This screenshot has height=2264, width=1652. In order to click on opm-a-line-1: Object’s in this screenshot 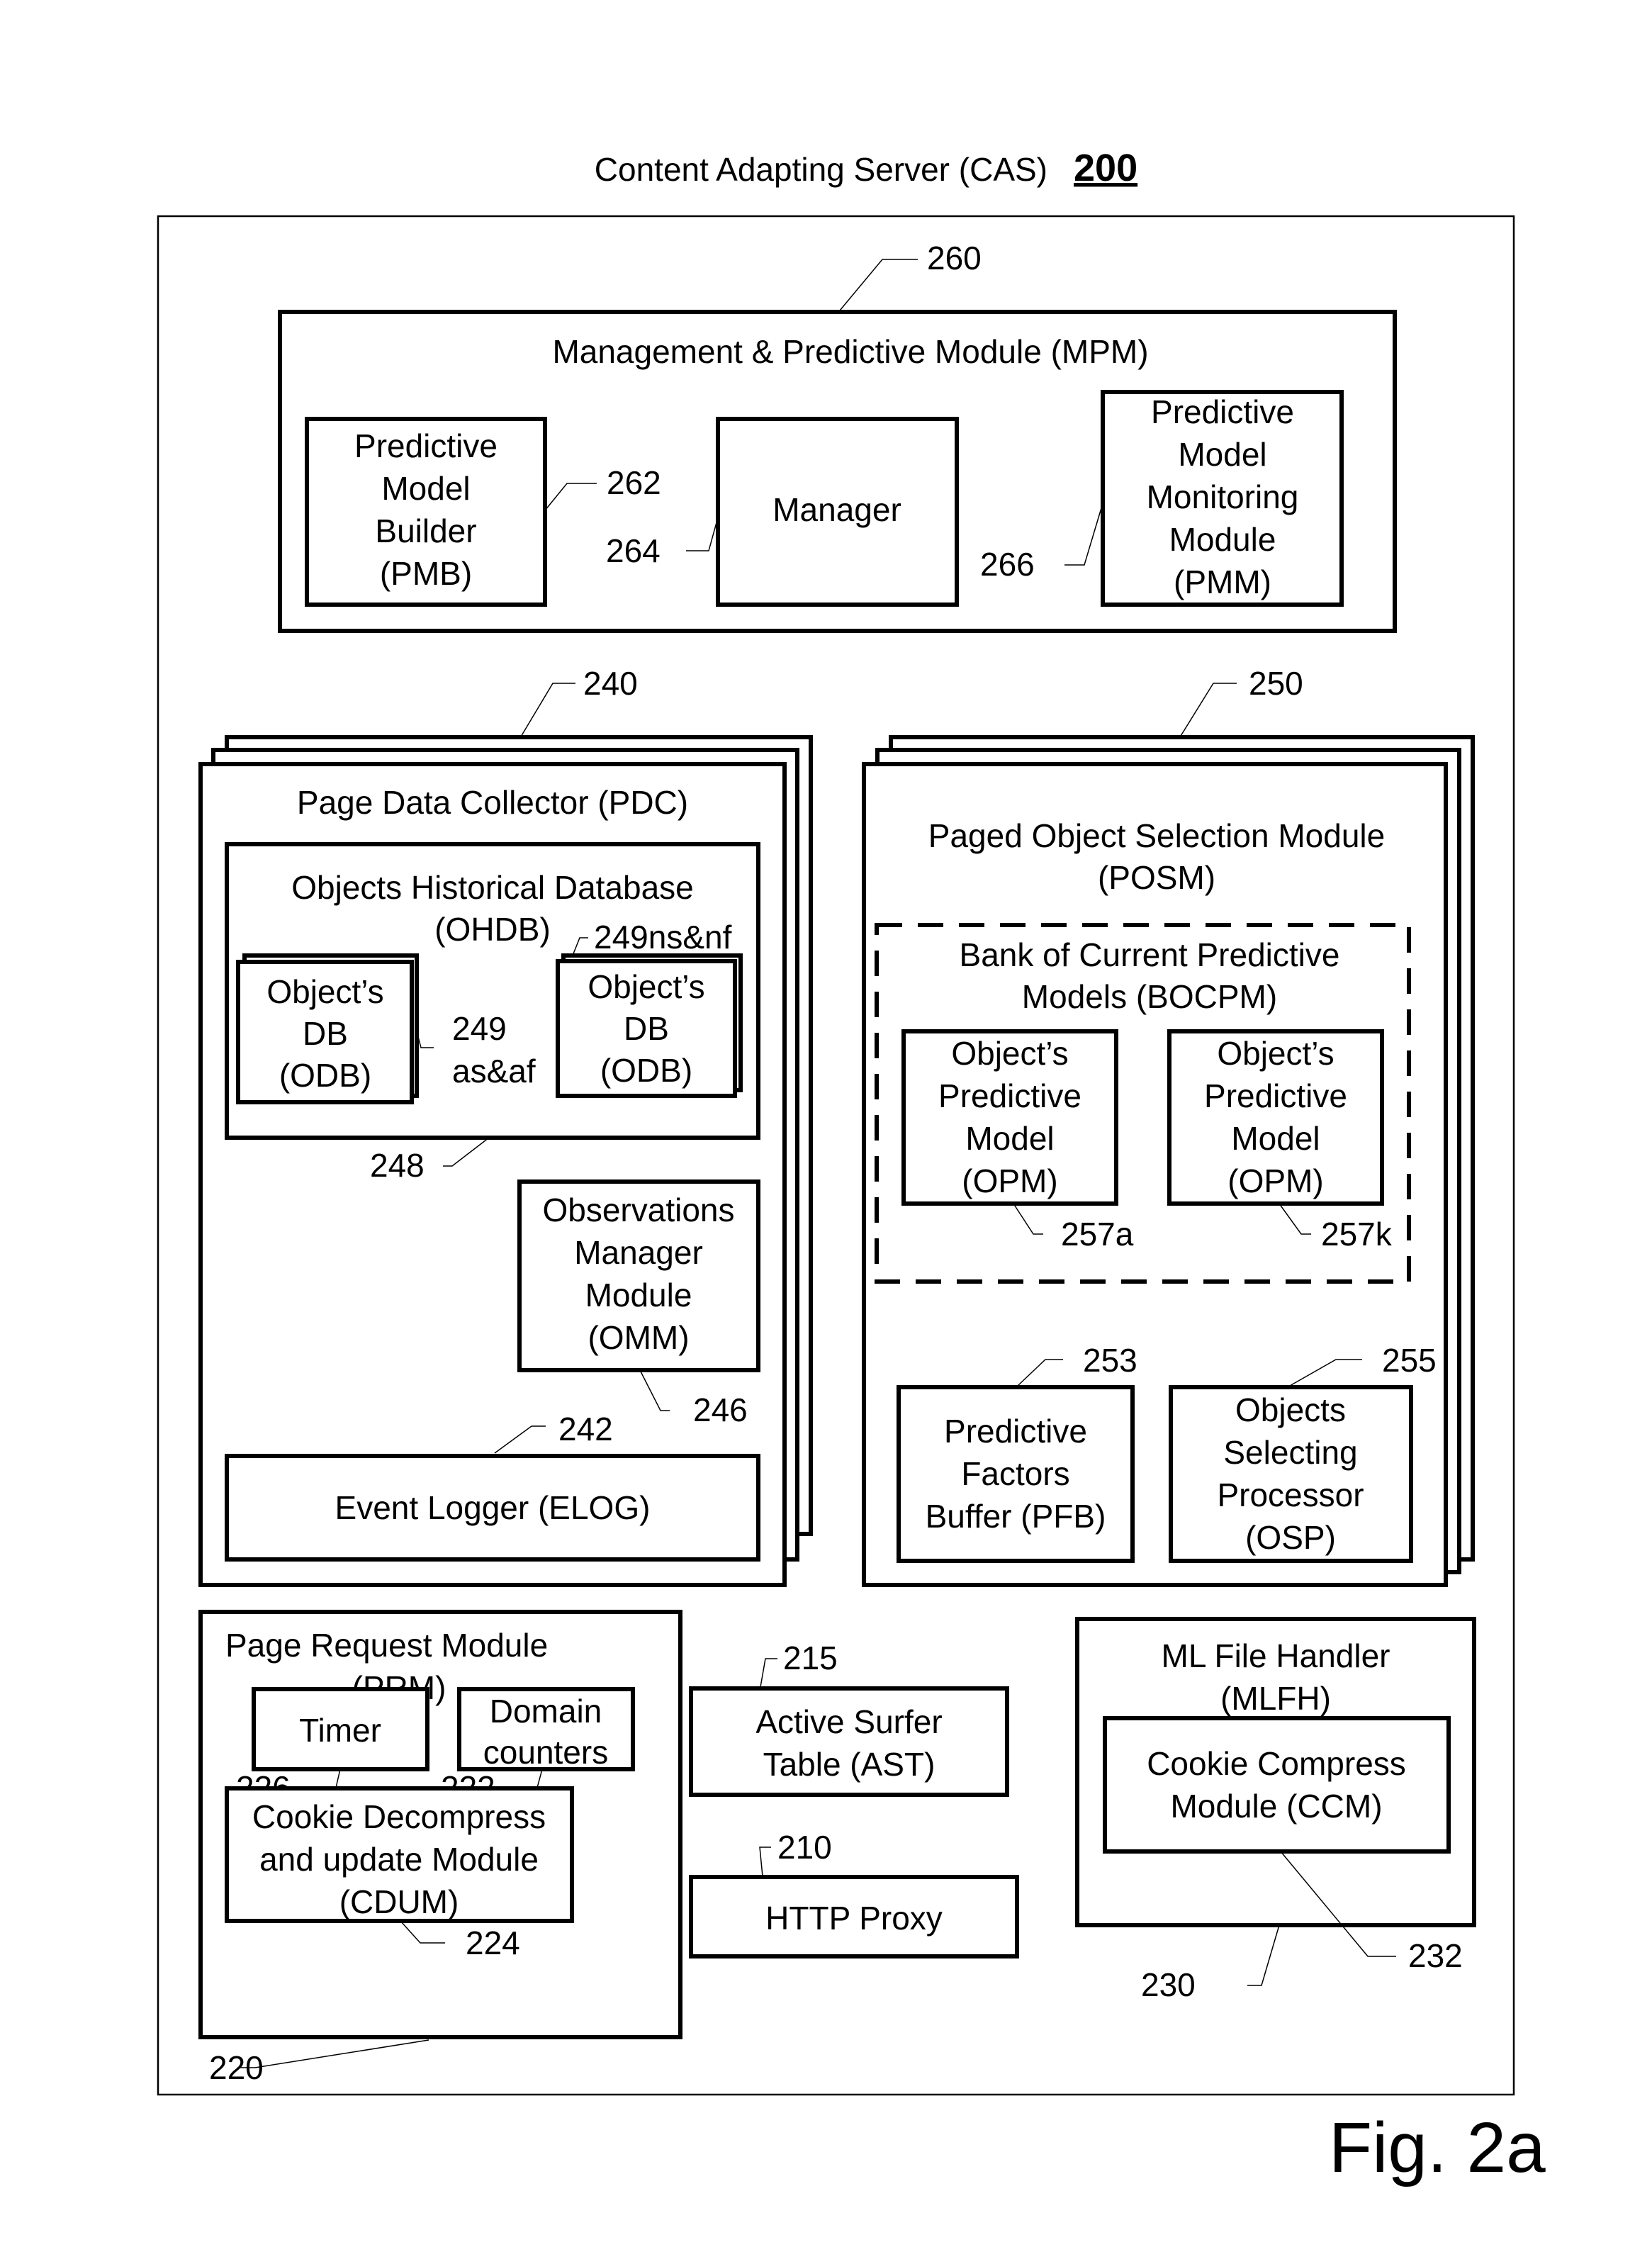, I will do `click(1009, 1053)`.